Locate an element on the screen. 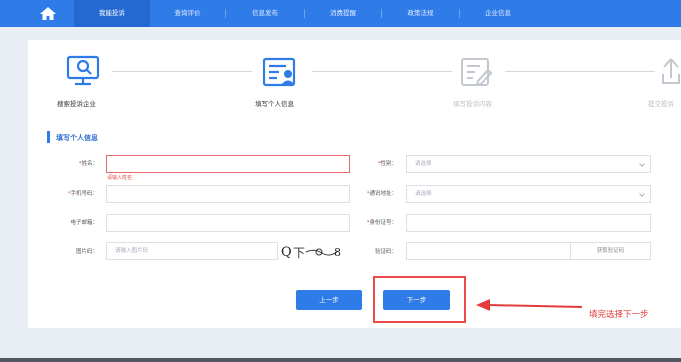  bottom-border is located at coordinates (340, 360).